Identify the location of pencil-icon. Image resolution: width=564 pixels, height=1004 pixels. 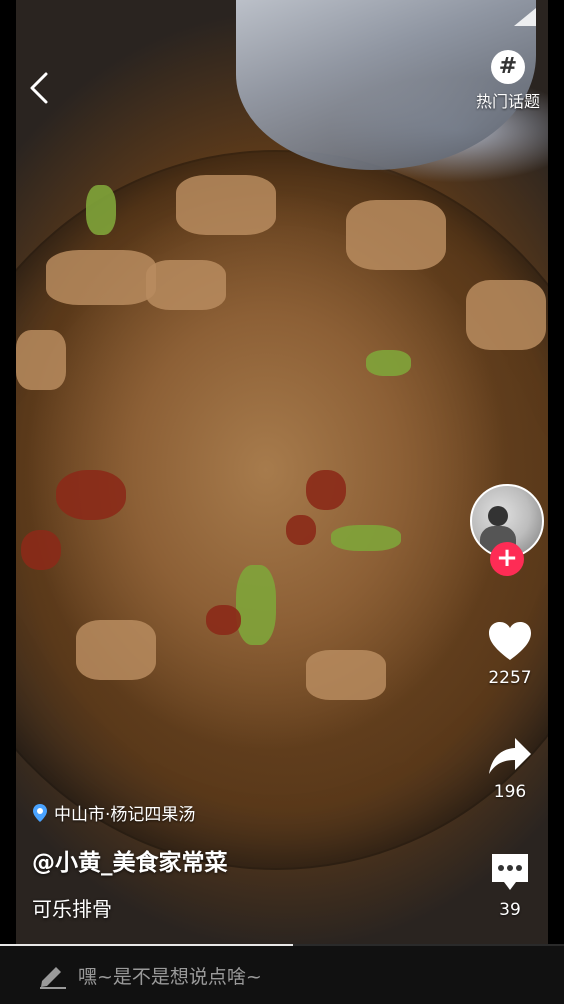
(53, 978).